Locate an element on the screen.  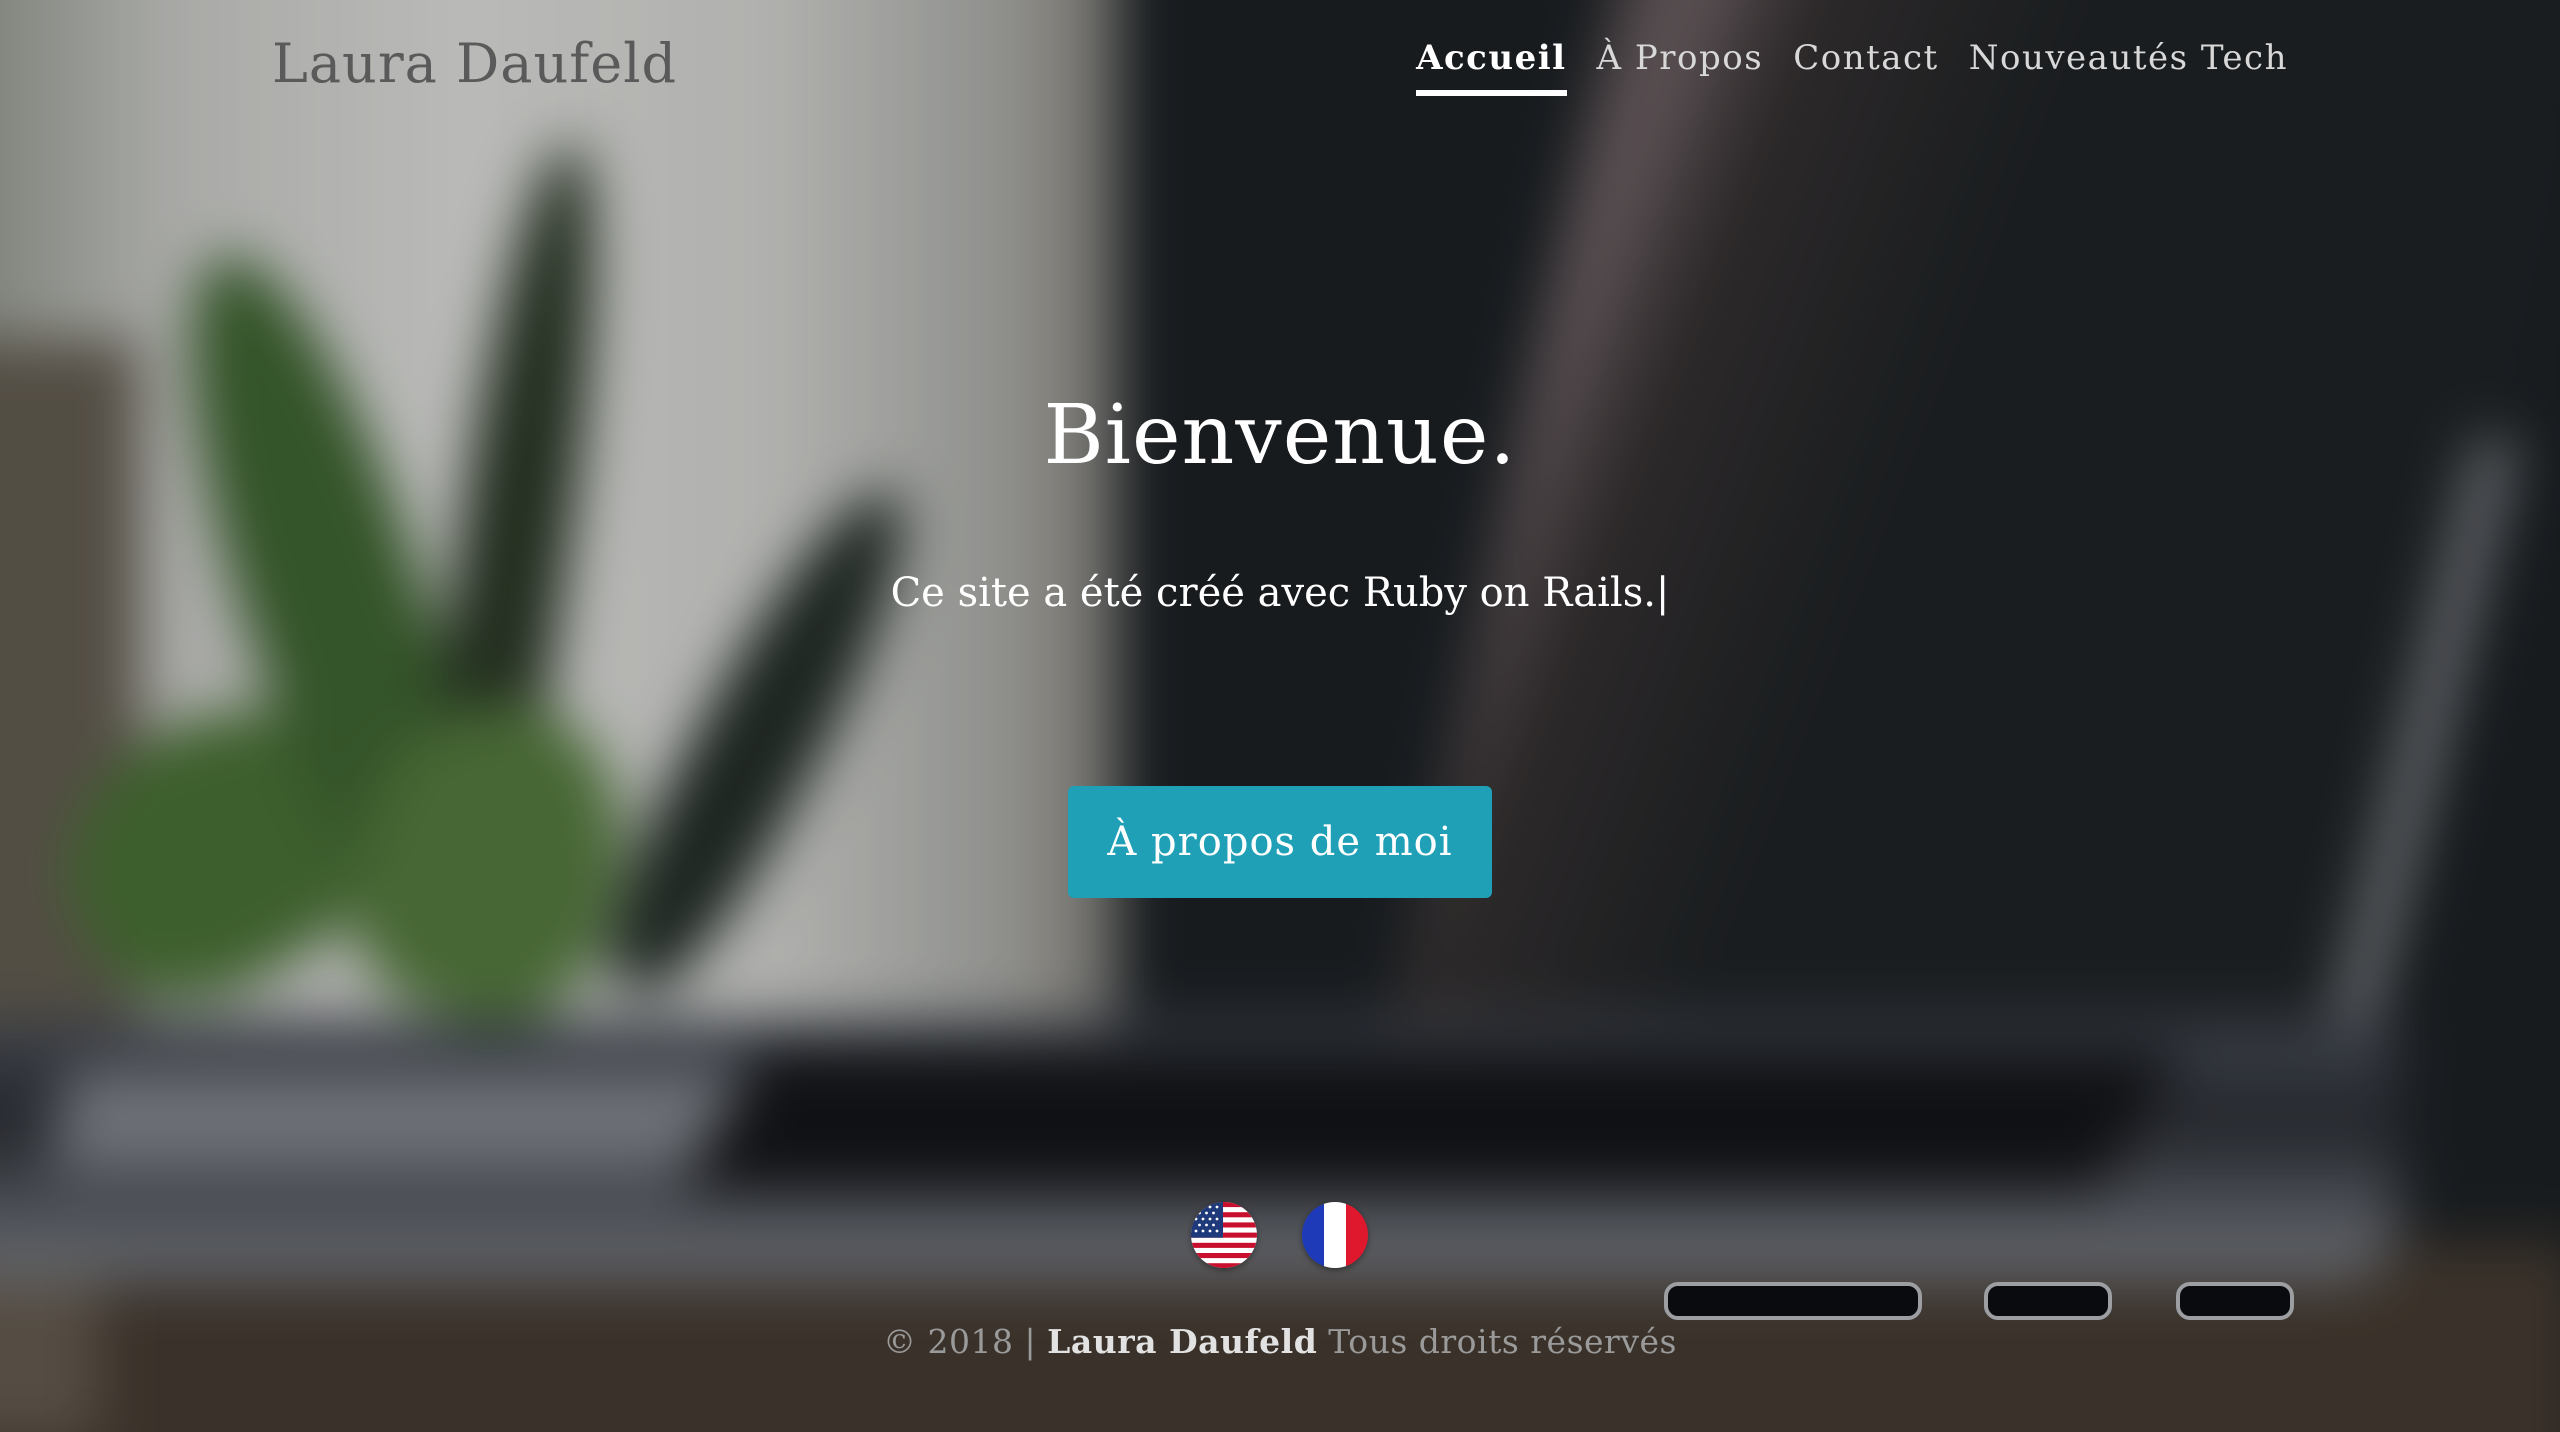
nav-item-contact: Contact is located at coordinates (1866, 67).